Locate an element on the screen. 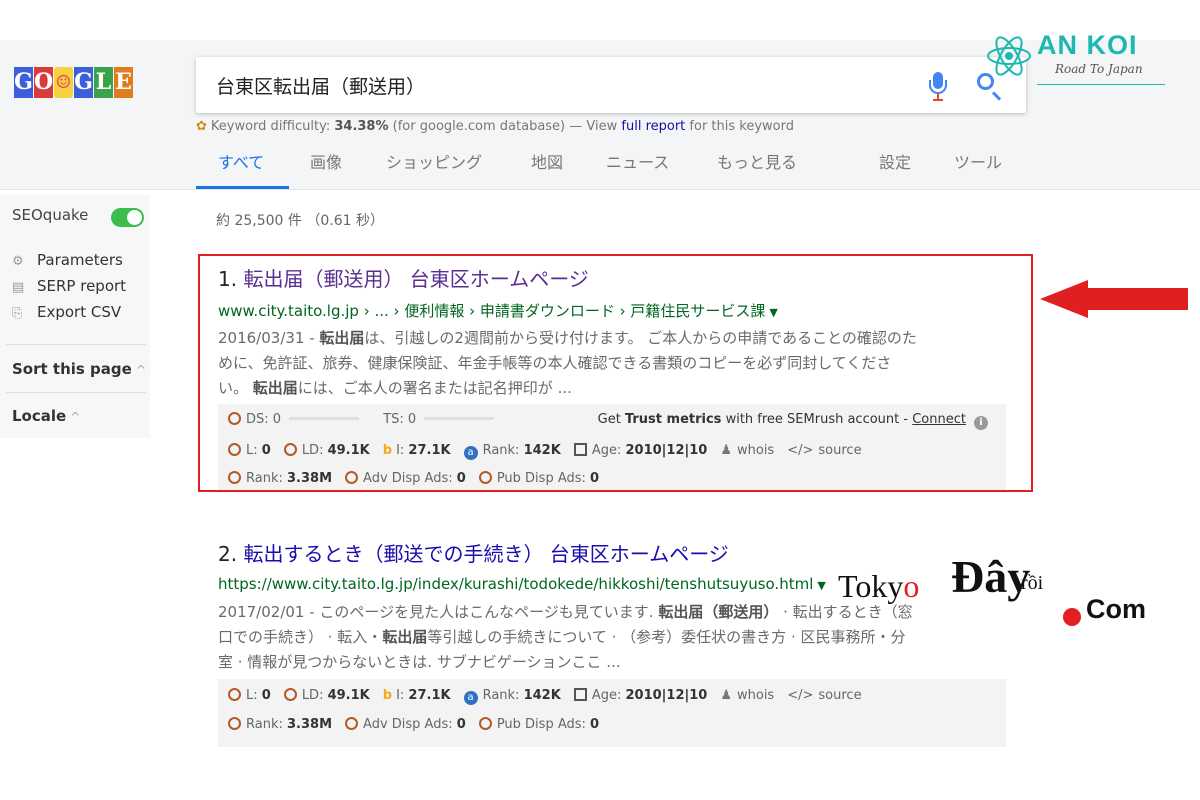 The image size is (1200, 800). full-report-link: full report is located at coordinates (653, 126).